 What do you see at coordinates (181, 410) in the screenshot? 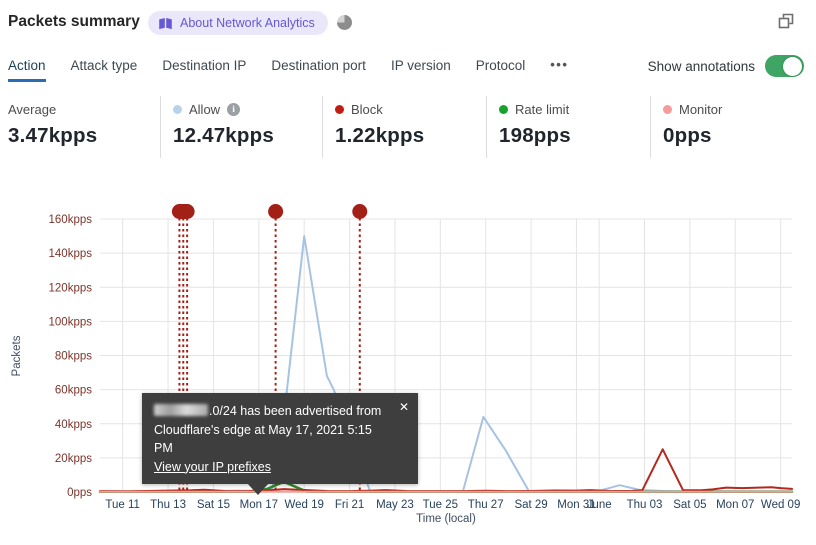
I see `redacted-ip-prefix` at bounding box center [181, 410].